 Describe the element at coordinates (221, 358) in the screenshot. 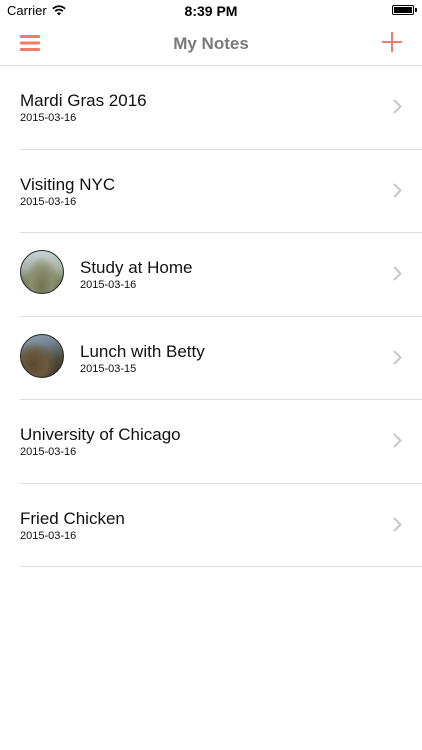

I see `note-row: Lunch with Betty 2015-03-15` at that location.